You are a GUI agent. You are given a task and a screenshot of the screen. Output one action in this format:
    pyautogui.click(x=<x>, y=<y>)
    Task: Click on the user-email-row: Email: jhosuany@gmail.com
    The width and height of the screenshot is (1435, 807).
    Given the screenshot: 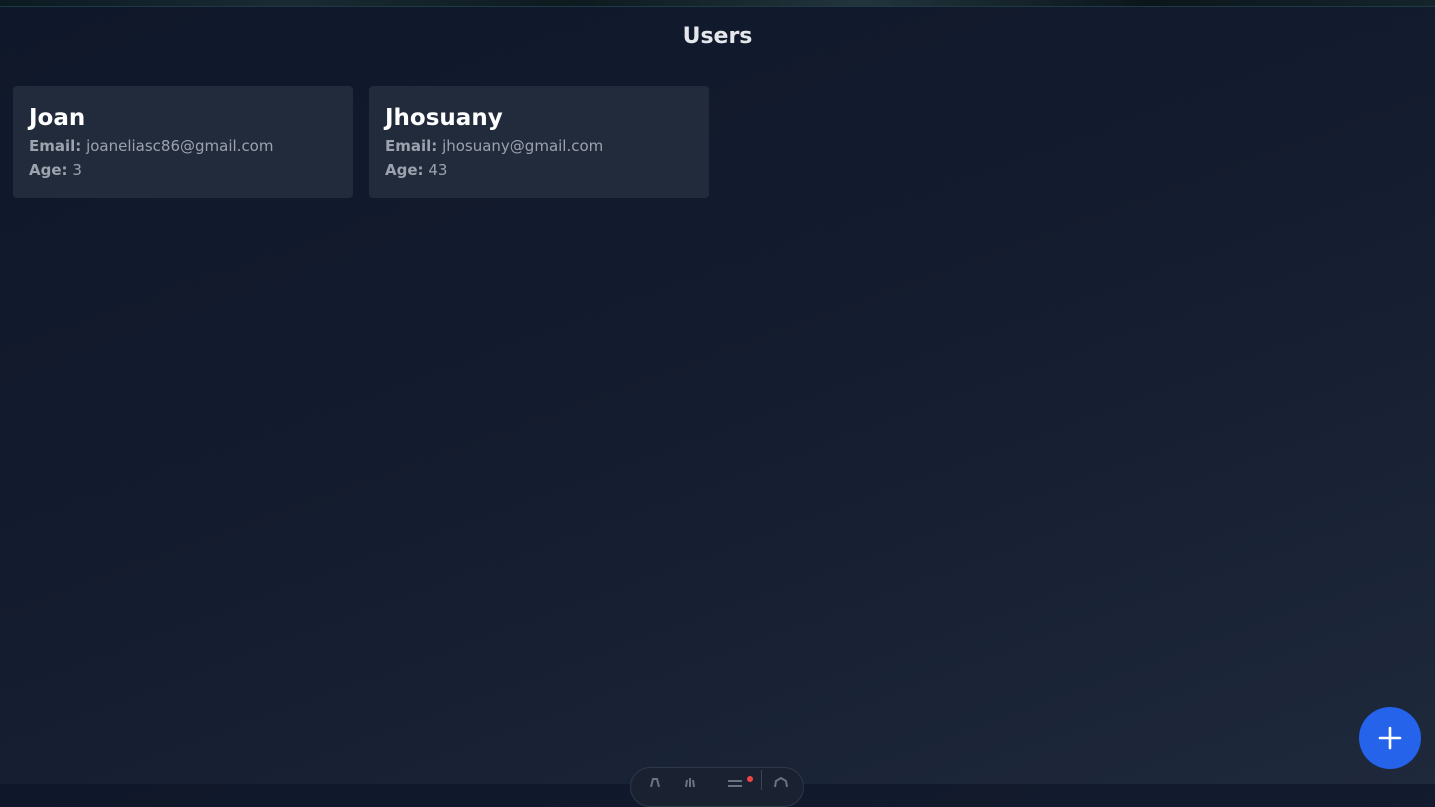 What is the action you would take?
    pyautogui.click(x=539, y=146)
    